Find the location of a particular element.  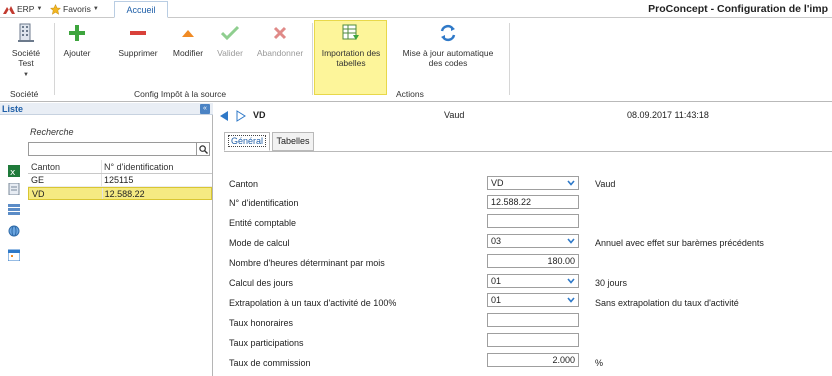

entite-label: Entité comptable is located at coordinates (263, 223).